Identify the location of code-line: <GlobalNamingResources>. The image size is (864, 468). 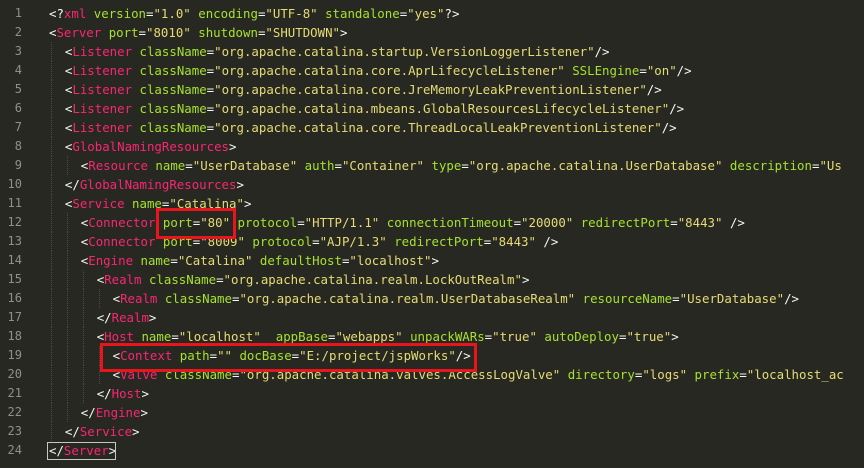
(151, 146).